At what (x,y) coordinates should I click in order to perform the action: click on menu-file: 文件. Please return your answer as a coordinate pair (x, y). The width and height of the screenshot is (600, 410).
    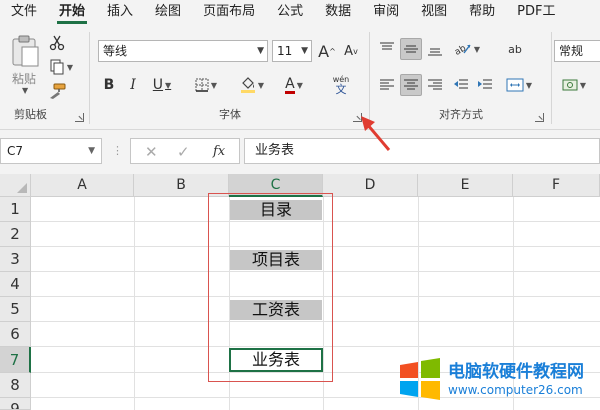
    Looking at the image, I should click on (24, 12).